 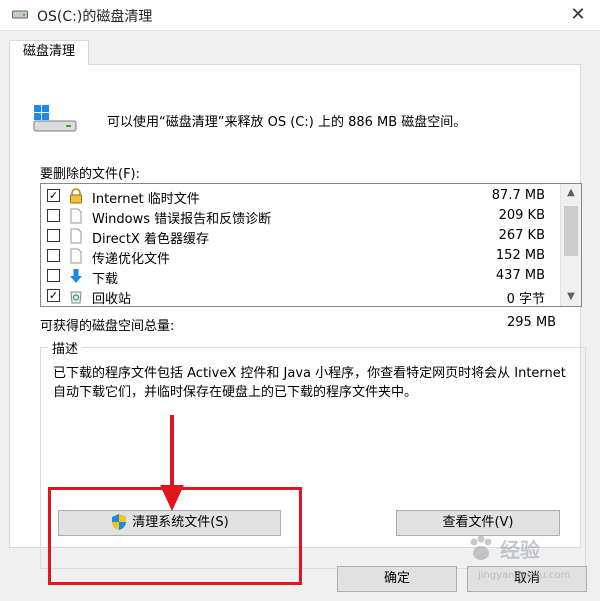 What do you see at coordinates (150, 239) in the screenshot?
I see `file-name: DirectX 着色器缓存` at bounding box center [150, 239].